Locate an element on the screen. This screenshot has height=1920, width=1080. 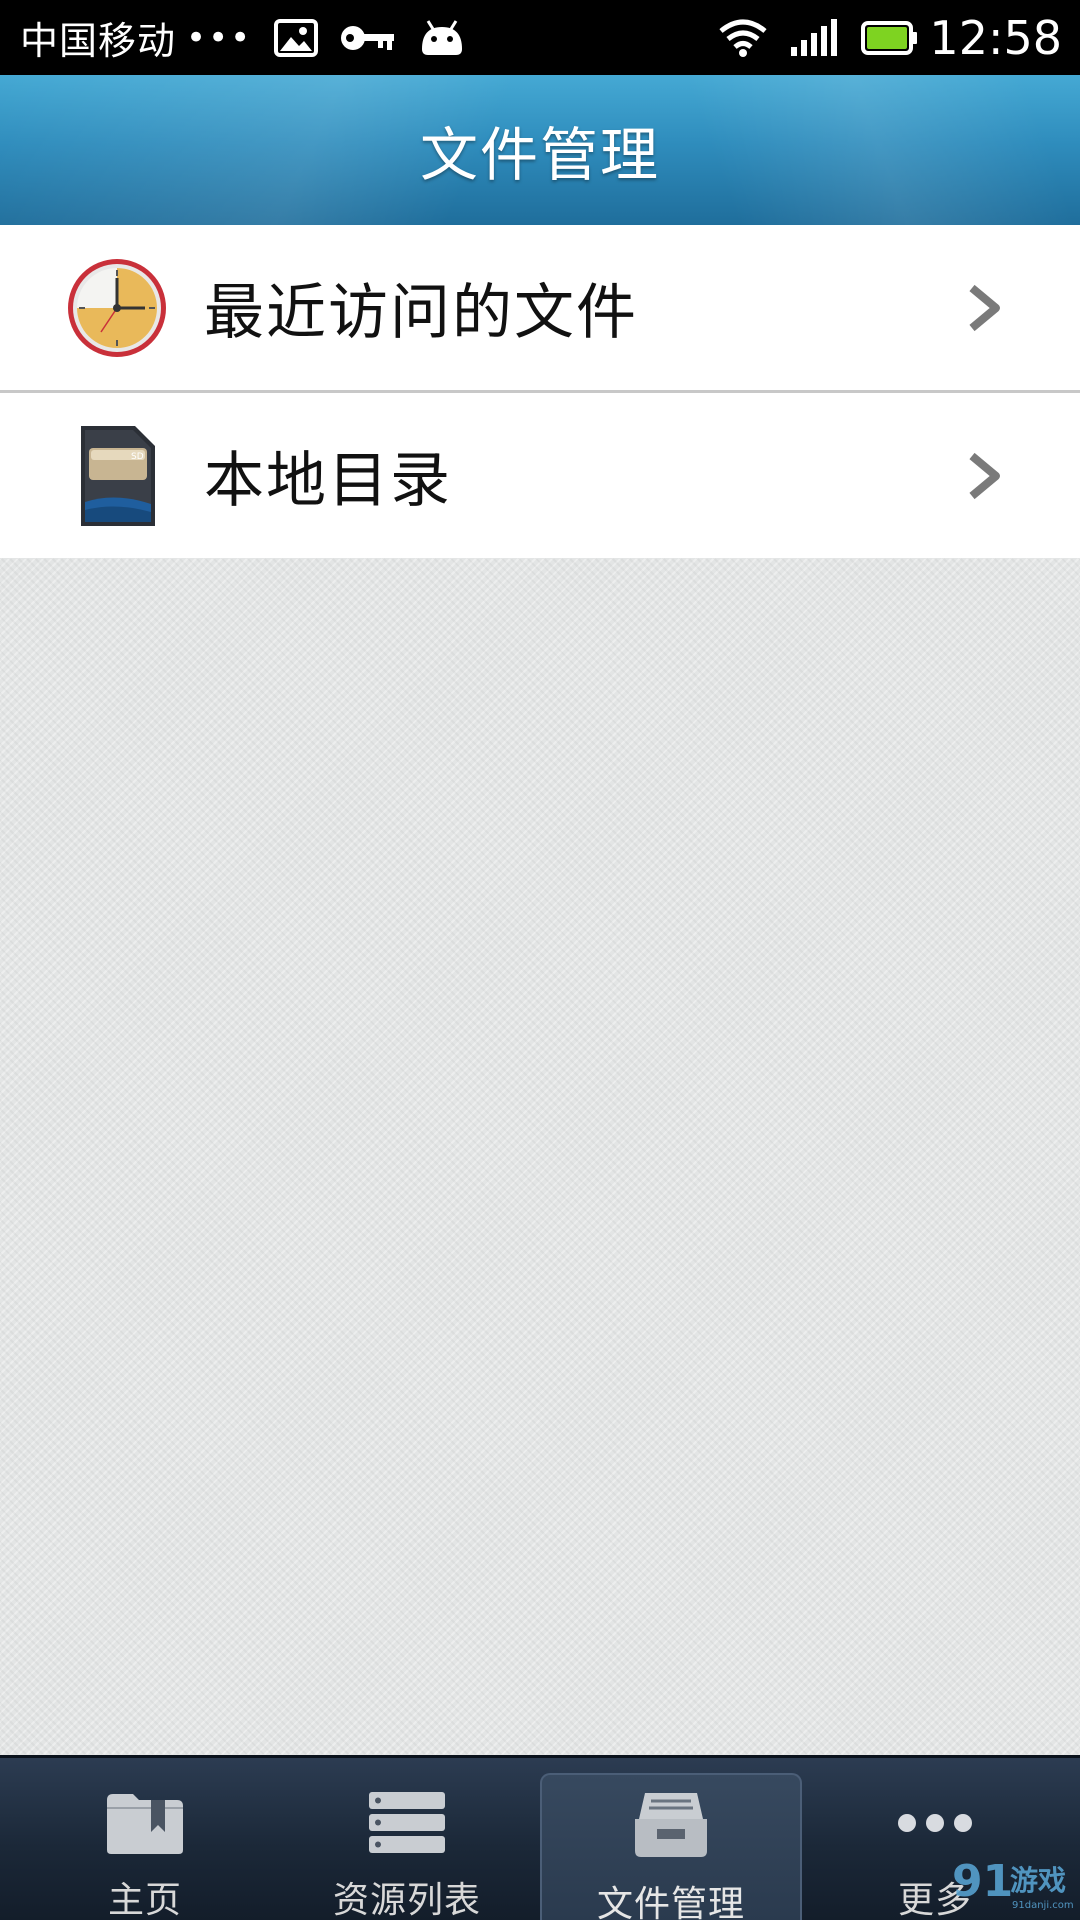
menu-item-label: 最近访问的文件 is located at coordinates (421, 313).